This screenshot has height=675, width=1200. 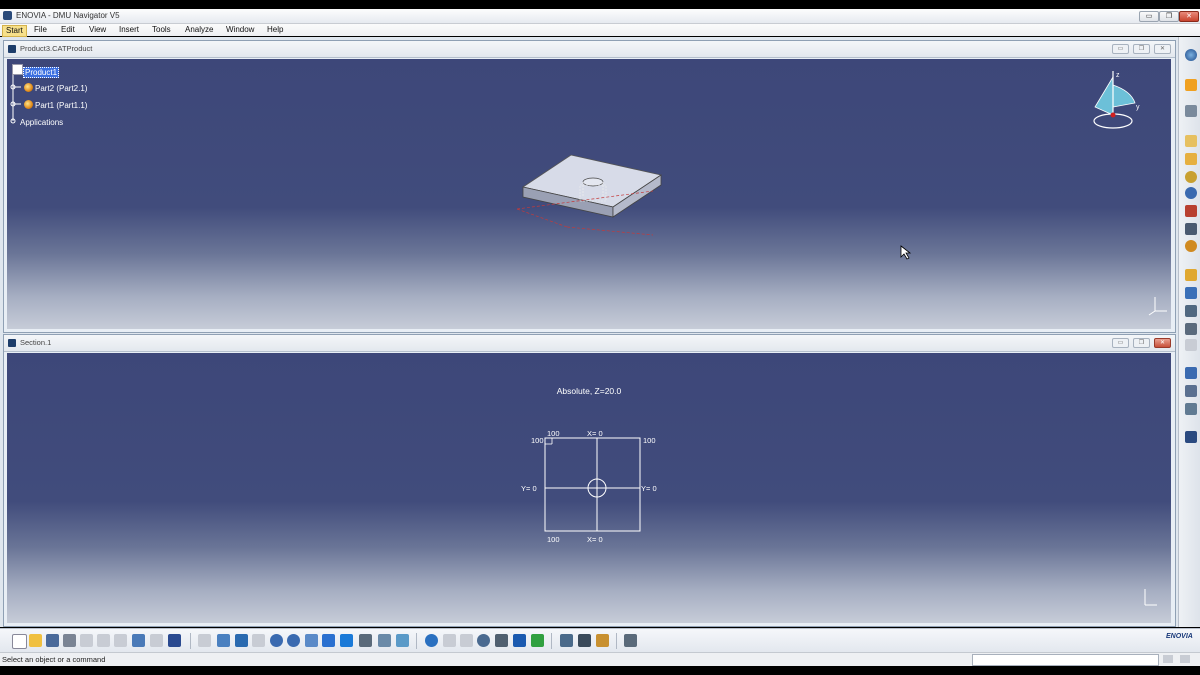 I want to click on menu-insert: Insert, so click(x=129, y=30).